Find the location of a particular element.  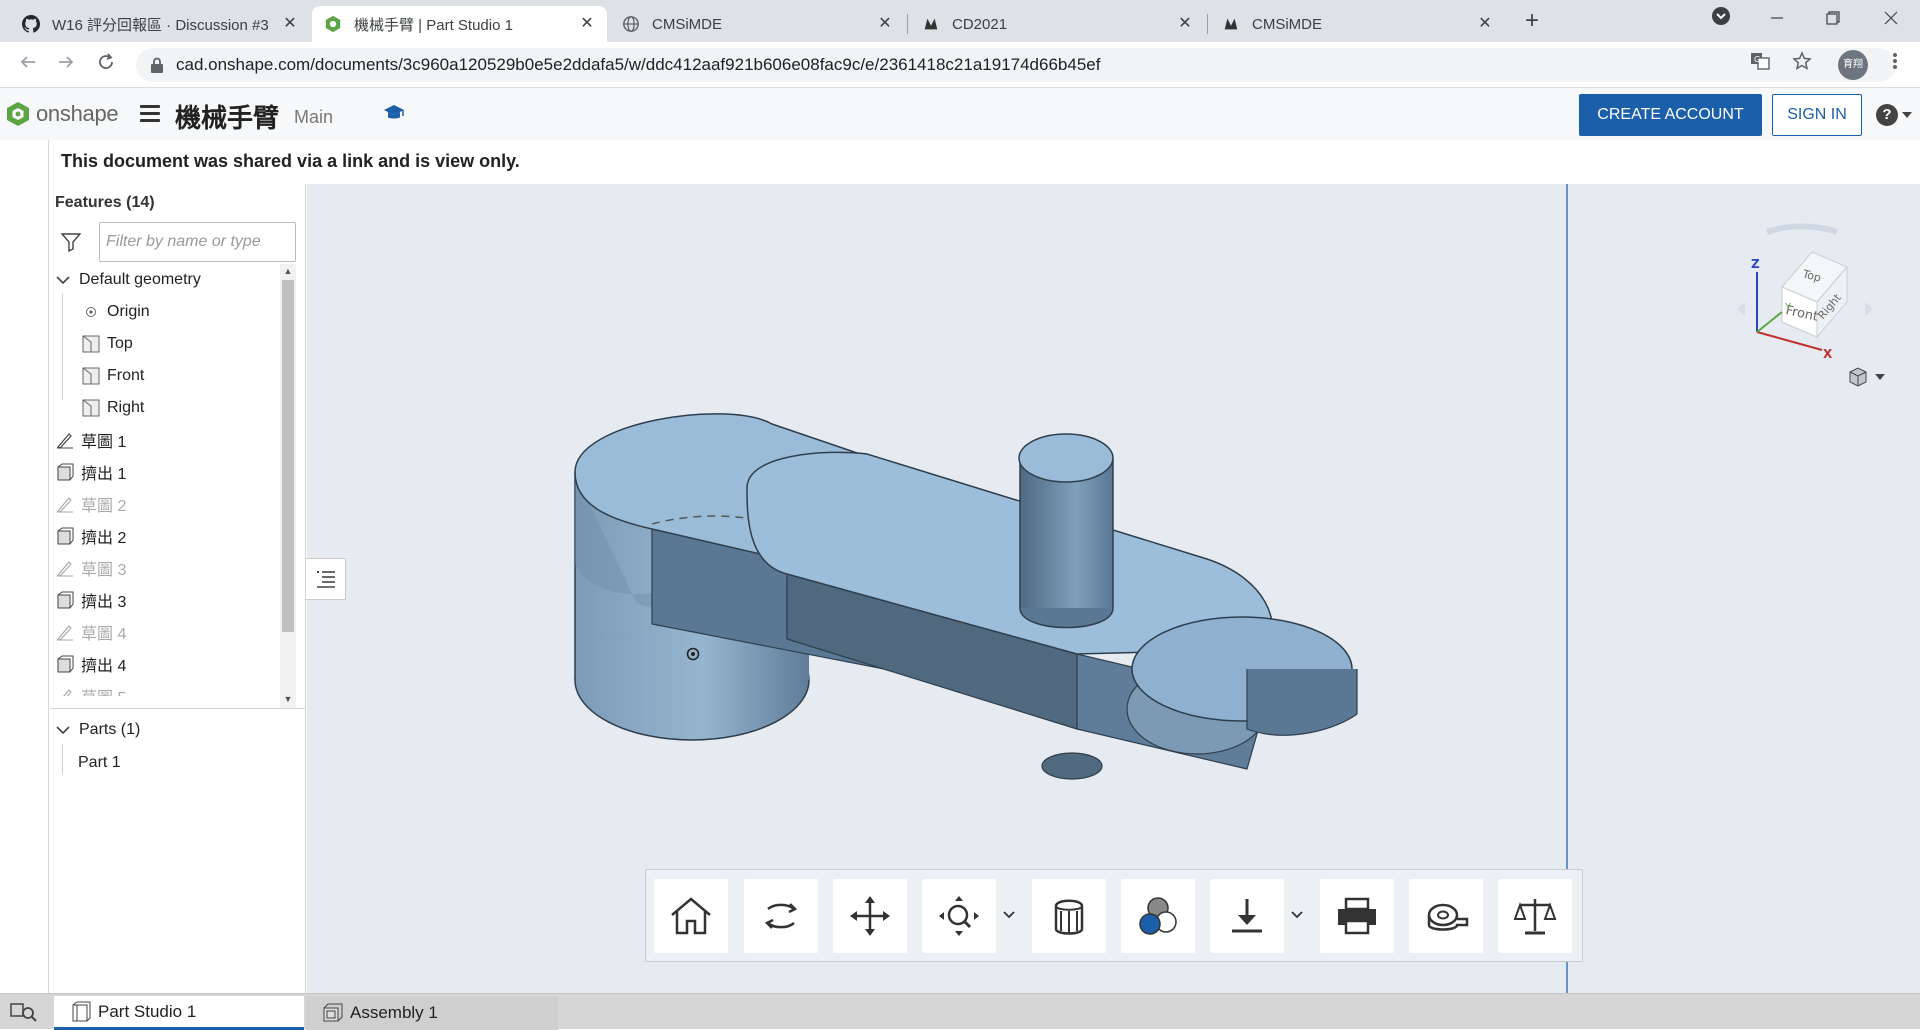

branch-name: Main is located at coordinates (313, 117).